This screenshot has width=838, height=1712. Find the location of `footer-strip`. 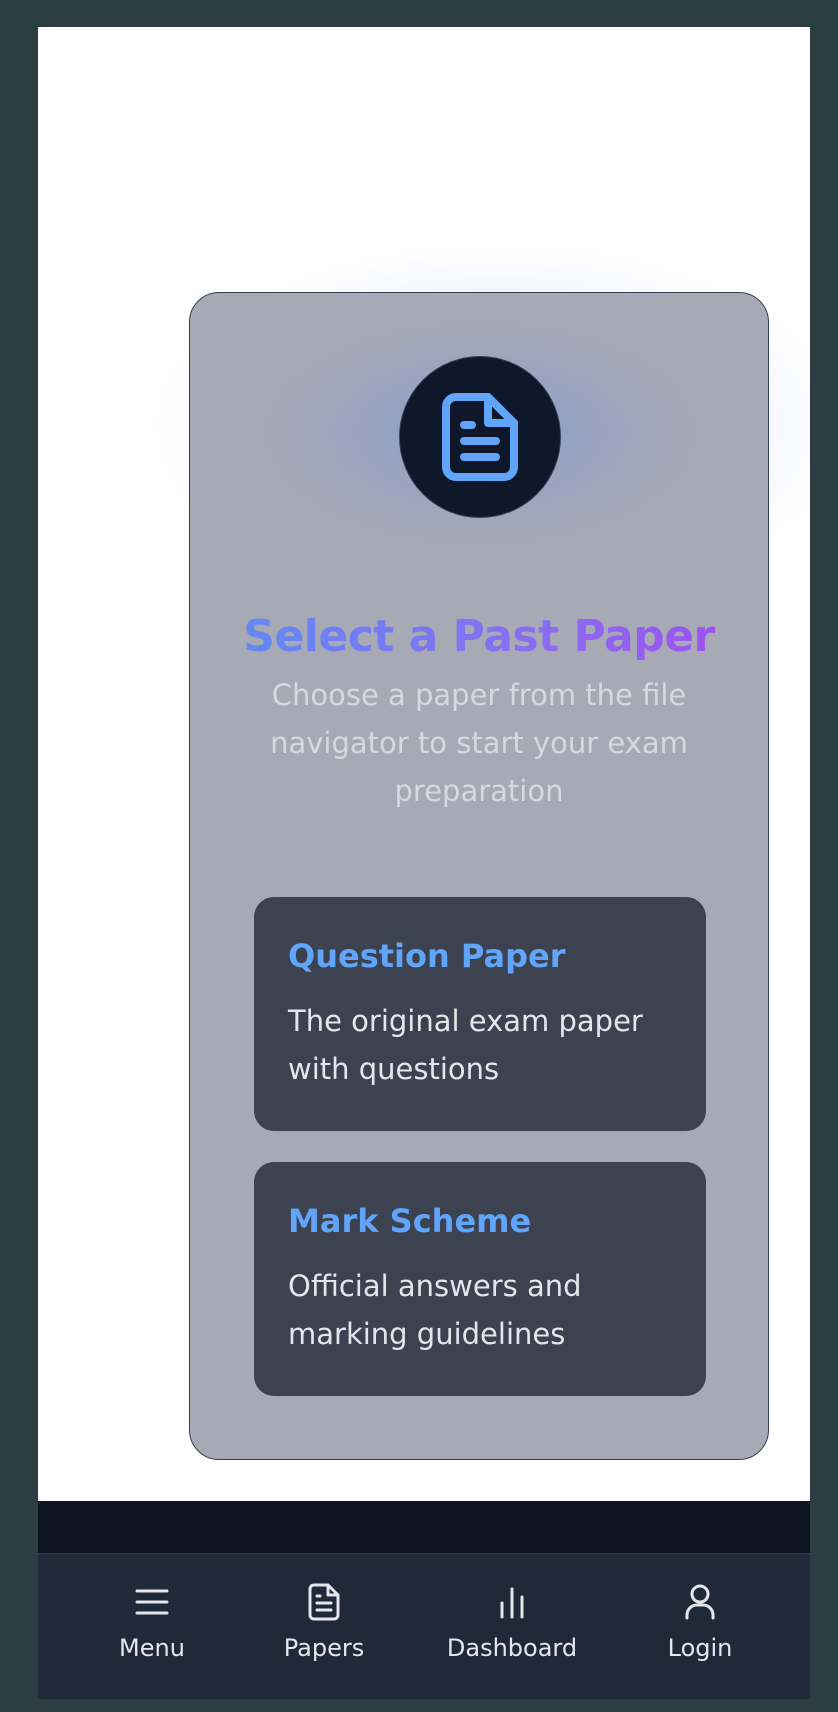

footer-strip is located at coordinates (424, 1527).